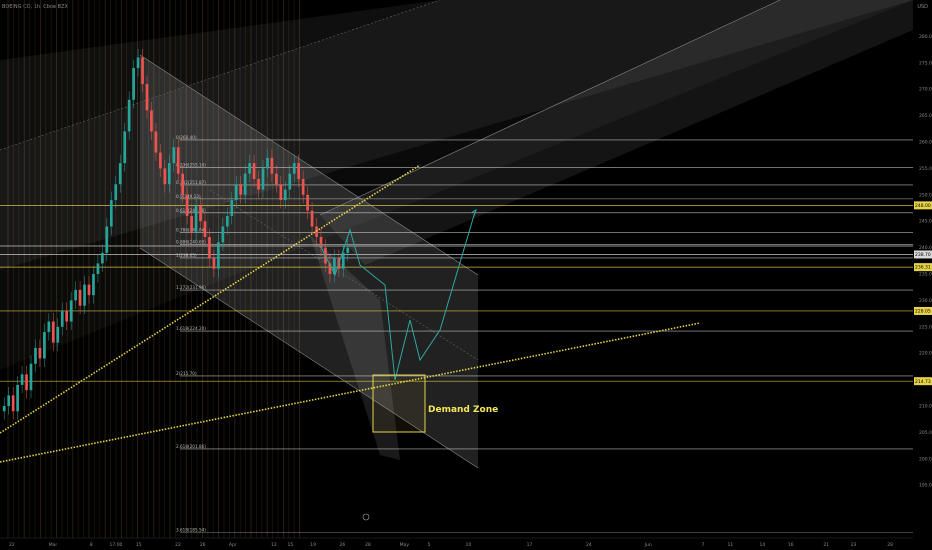  I want to click on event-marker-icon, so click(366, 517).